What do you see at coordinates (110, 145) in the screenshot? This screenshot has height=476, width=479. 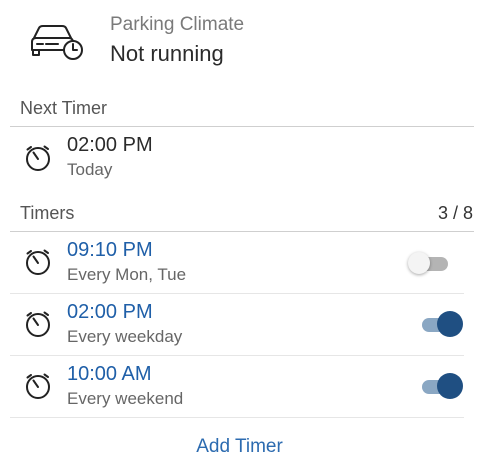 I see `next-timer-time: 02:00 PM` at bounding box center [110, 145].